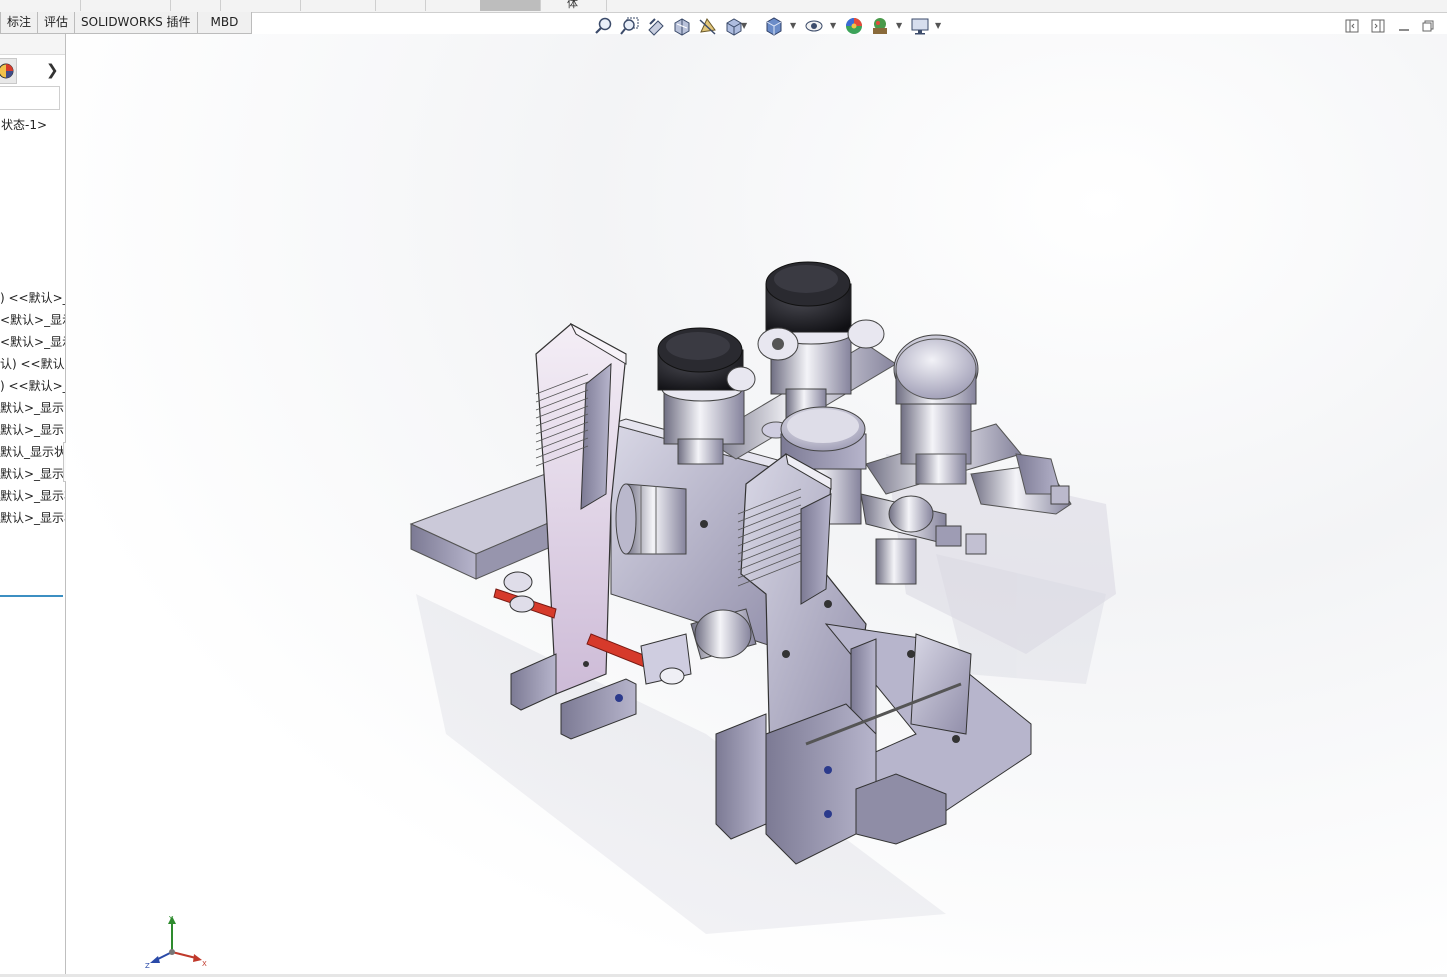  I want to click on coordinate-triad: Y X Z, so click(176, 942).